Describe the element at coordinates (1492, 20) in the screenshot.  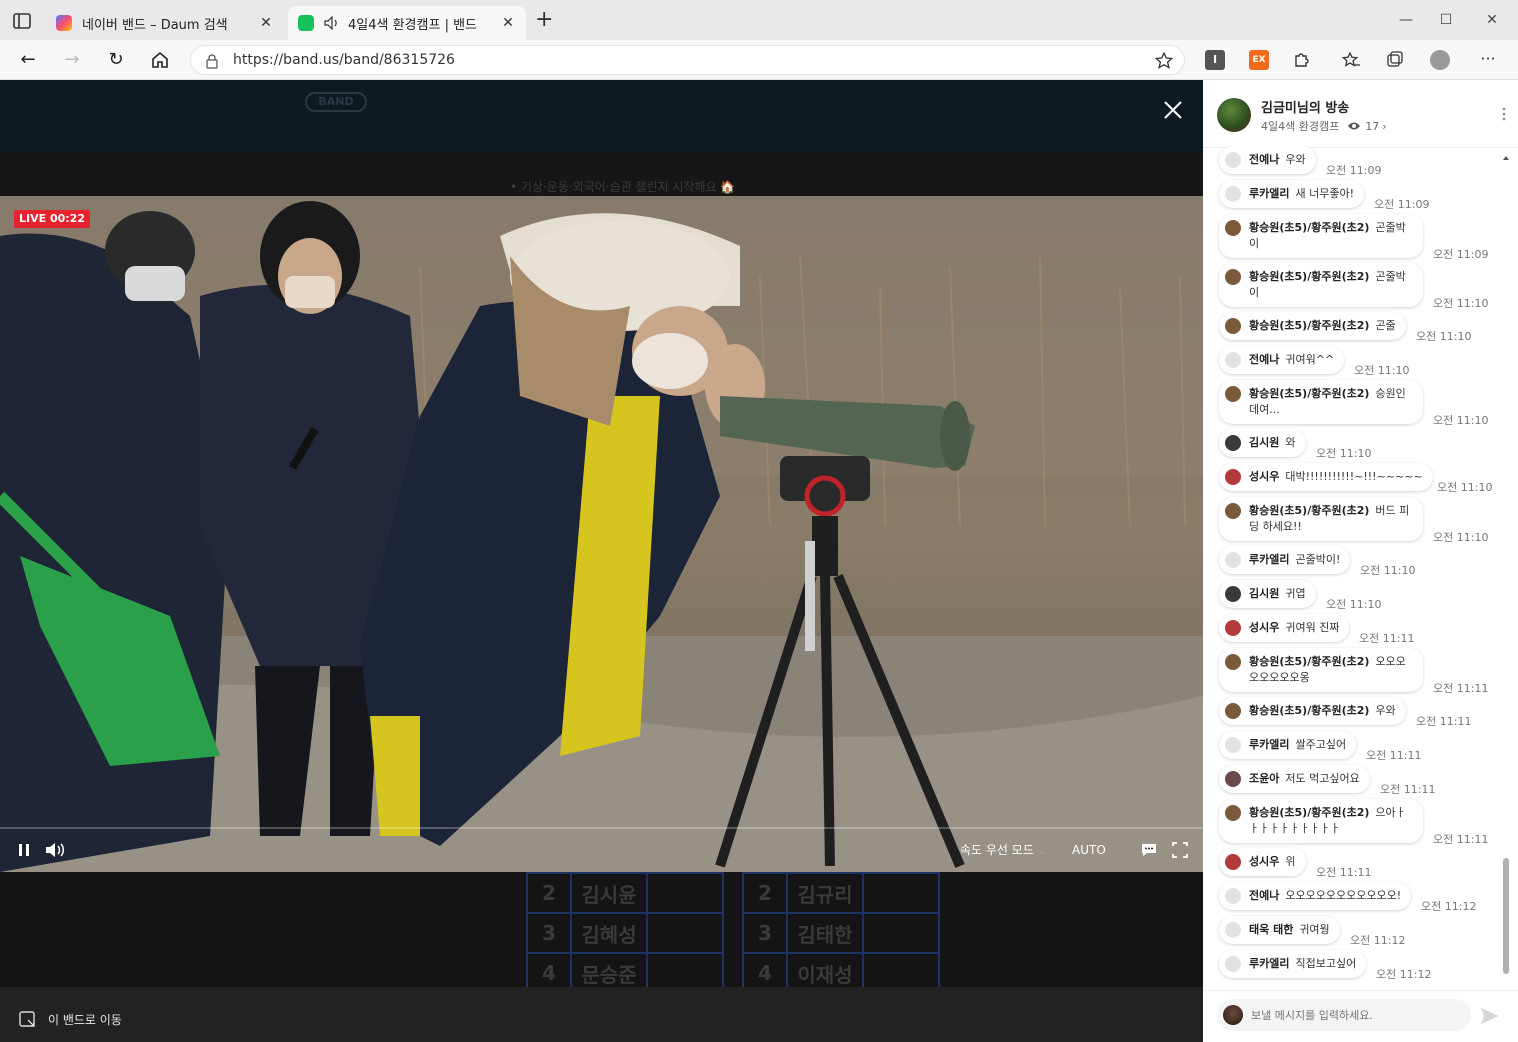
I see `close-window-icon: ✕` at that location.